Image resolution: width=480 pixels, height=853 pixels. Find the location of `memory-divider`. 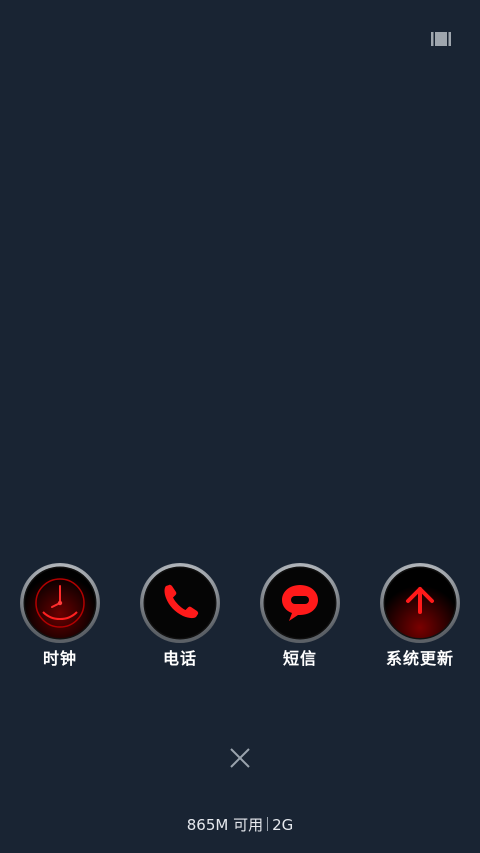

memory-divider is located at coordinates (268, 824).